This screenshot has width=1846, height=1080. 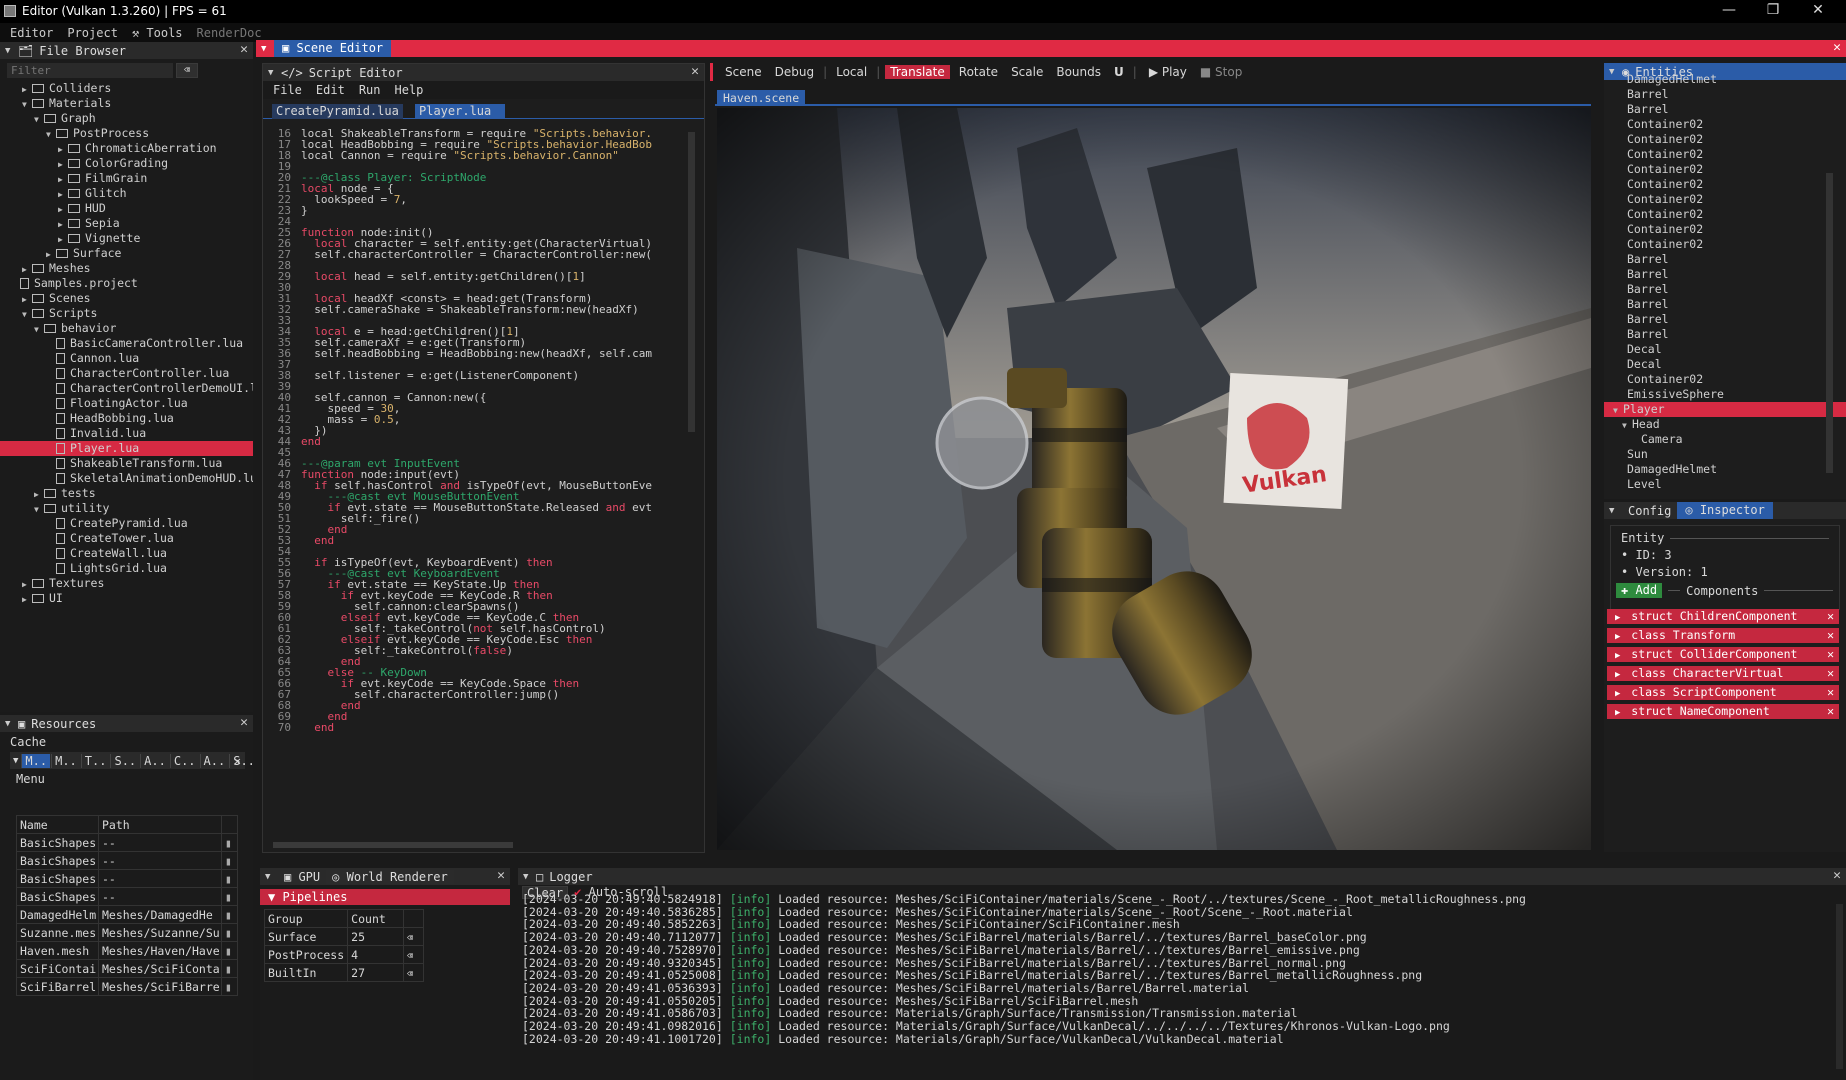 I want to click on file-tree-item: ▶ Scenes, so click(x=126, y=298).